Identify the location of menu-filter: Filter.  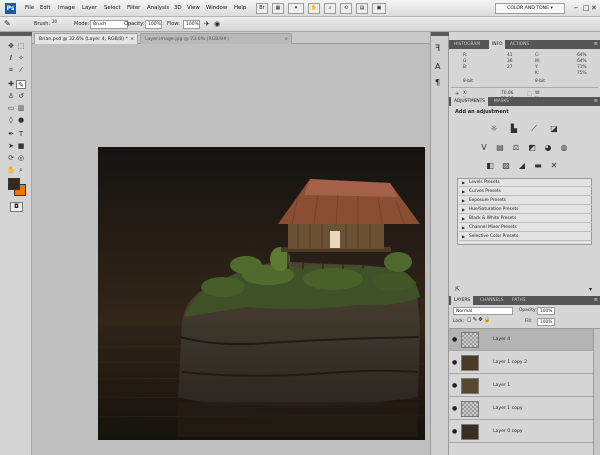
(133, 8).